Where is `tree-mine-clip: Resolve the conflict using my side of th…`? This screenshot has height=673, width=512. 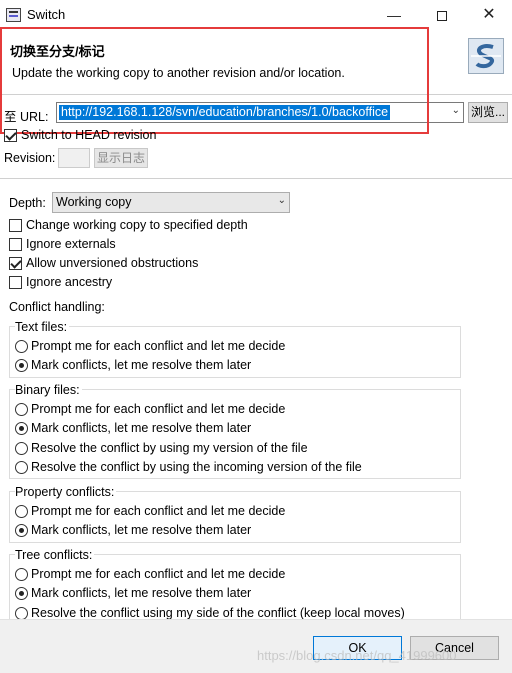 tree-mine-clip: Resolve the conflict using my side of th… is located at coordinates (235, 611).